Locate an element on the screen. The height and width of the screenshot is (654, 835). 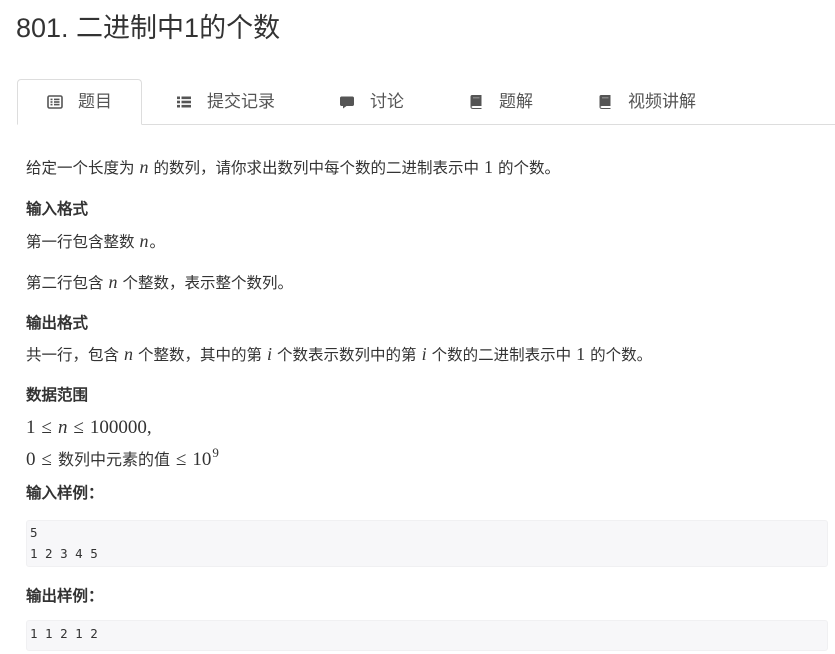
tab-video-solutions: 视频讲解 is located at coordinates (646, 101).